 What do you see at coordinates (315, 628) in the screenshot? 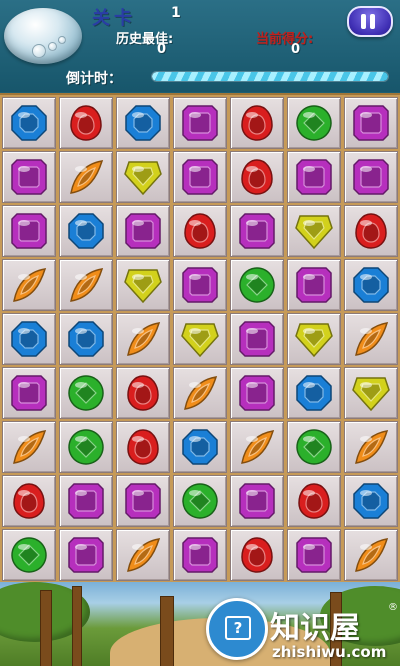
I see `watermark-brand: 知识屋` at bounding box center [315, 628].